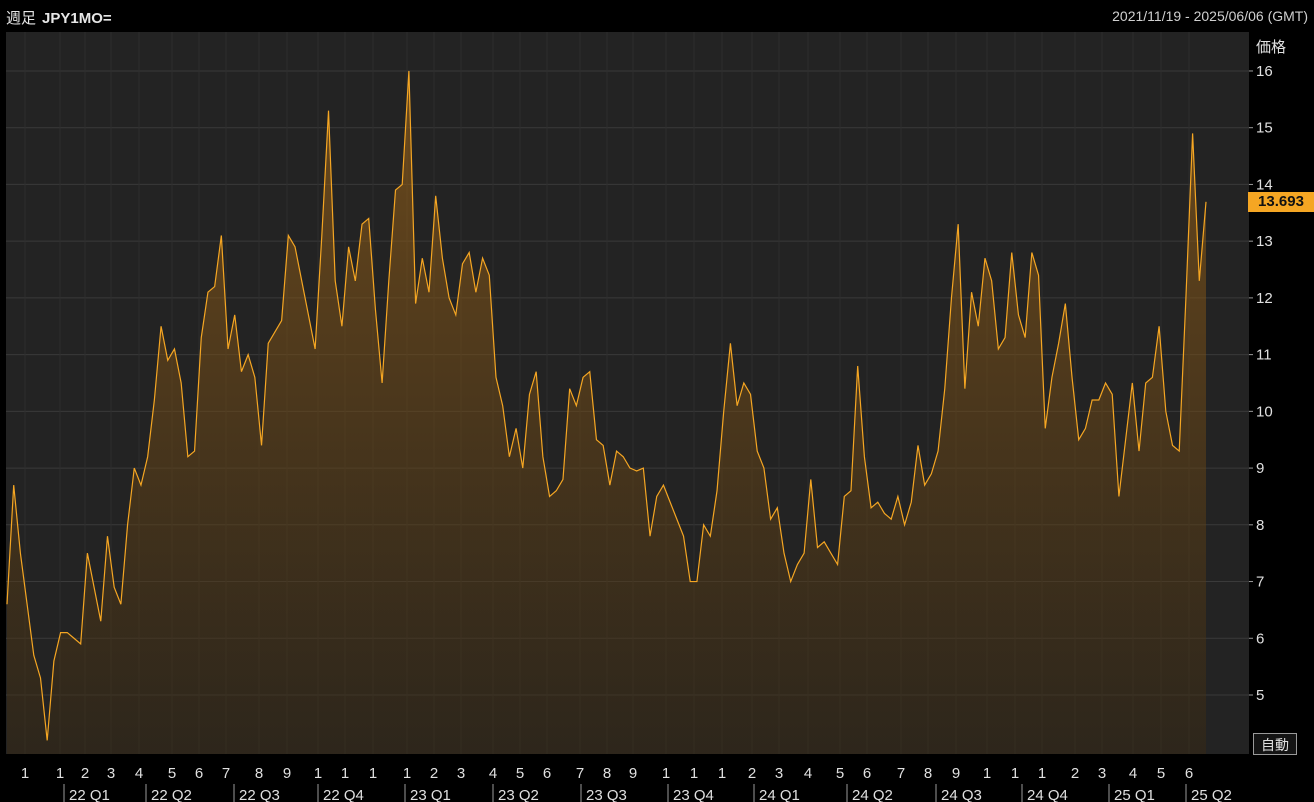 The width and height of the screenshot is (1314, 802). I want to click on x-quarter-label: 25 Q1, so click(1134, 794).